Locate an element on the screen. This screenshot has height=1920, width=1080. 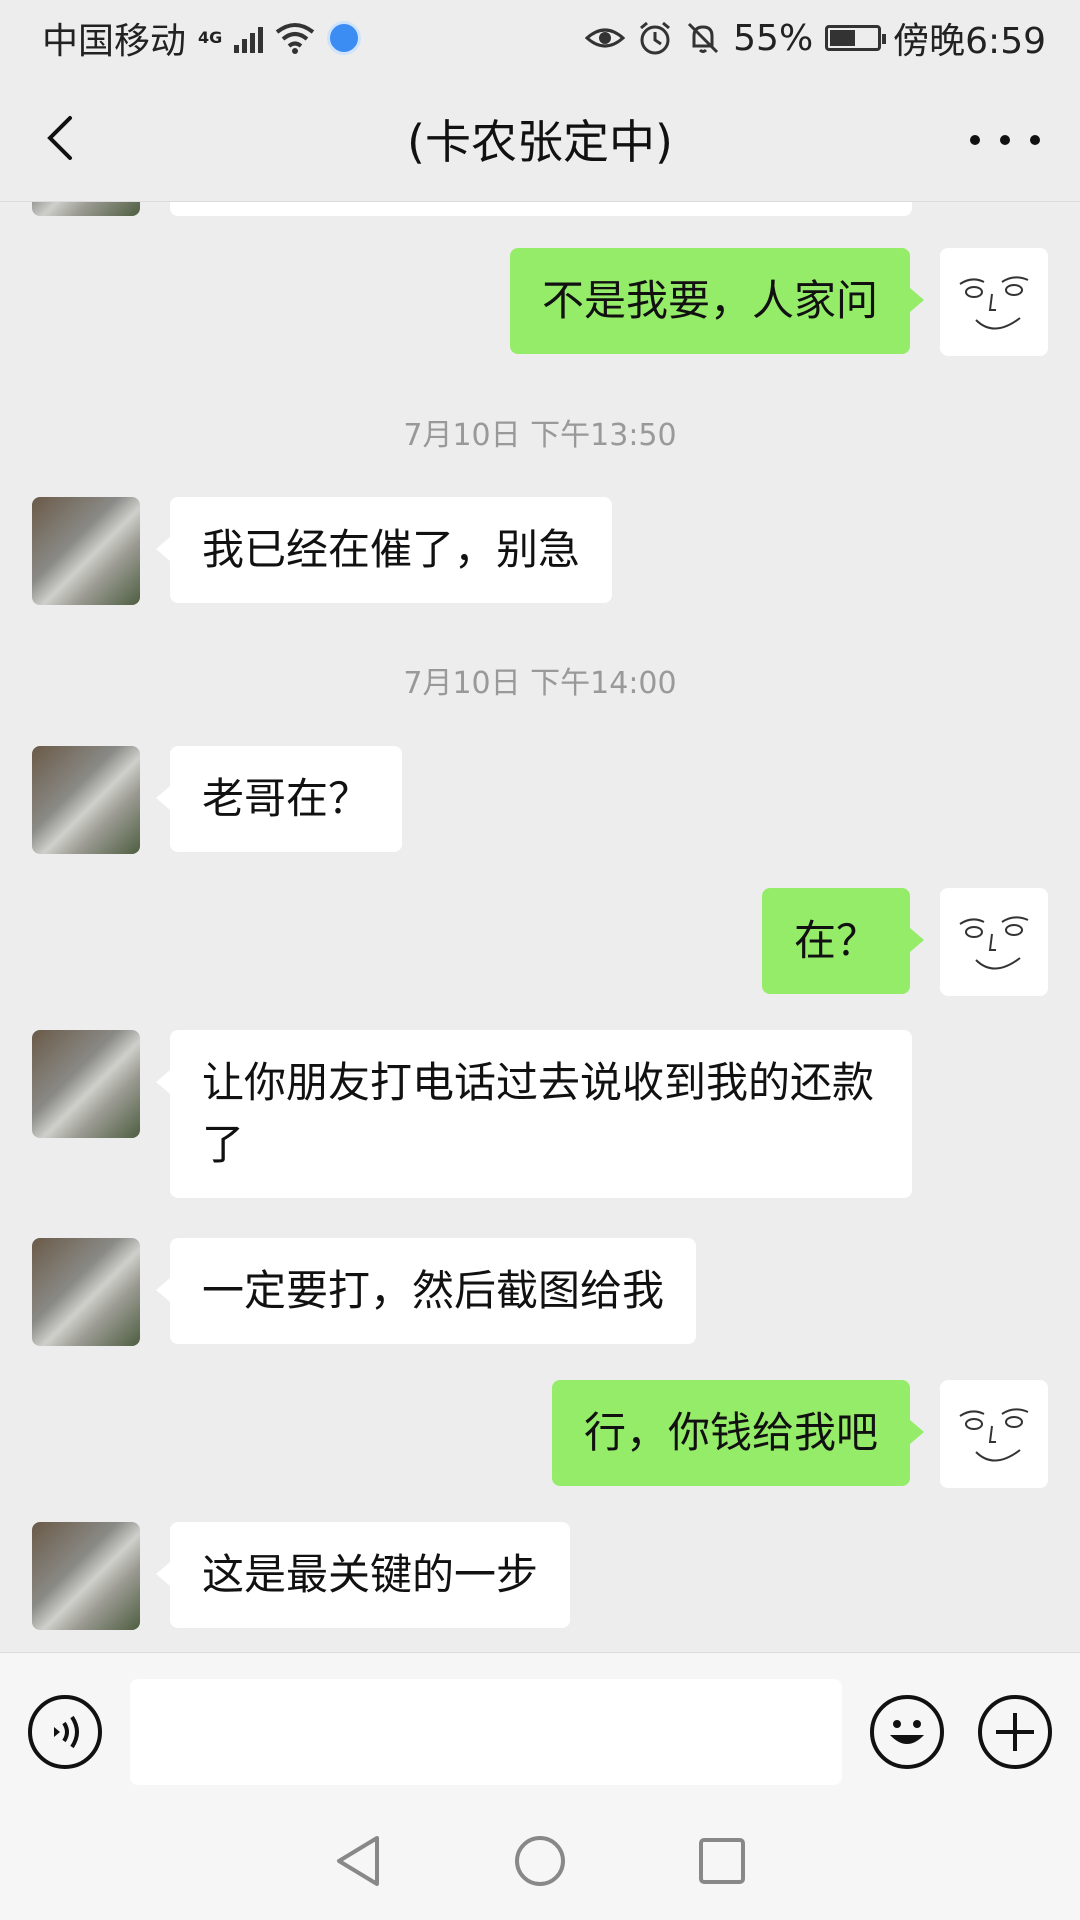
message-bubble-outgoing: 不是我要，人家问 is located at coordinates (717, 301).